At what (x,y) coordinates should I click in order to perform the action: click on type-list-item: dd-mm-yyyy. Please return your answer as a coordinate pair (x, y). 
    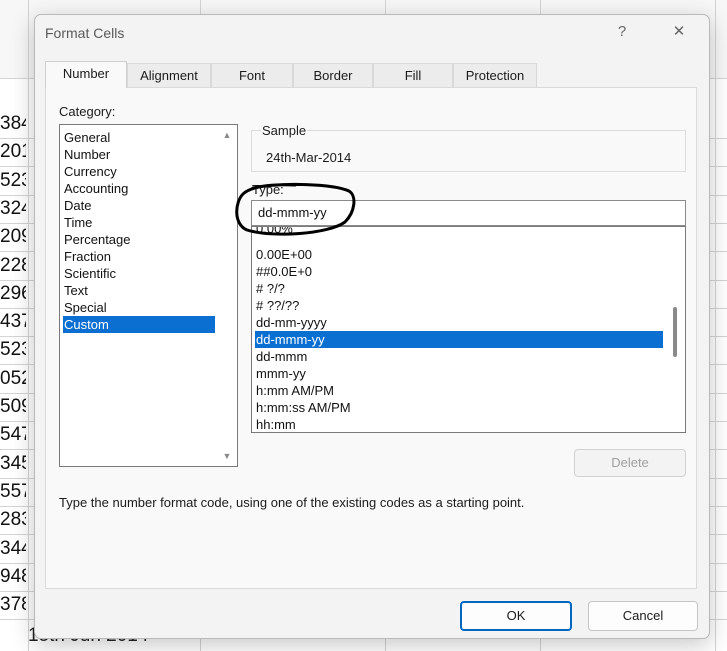
    Looking at the image, I should click on (459, 322).